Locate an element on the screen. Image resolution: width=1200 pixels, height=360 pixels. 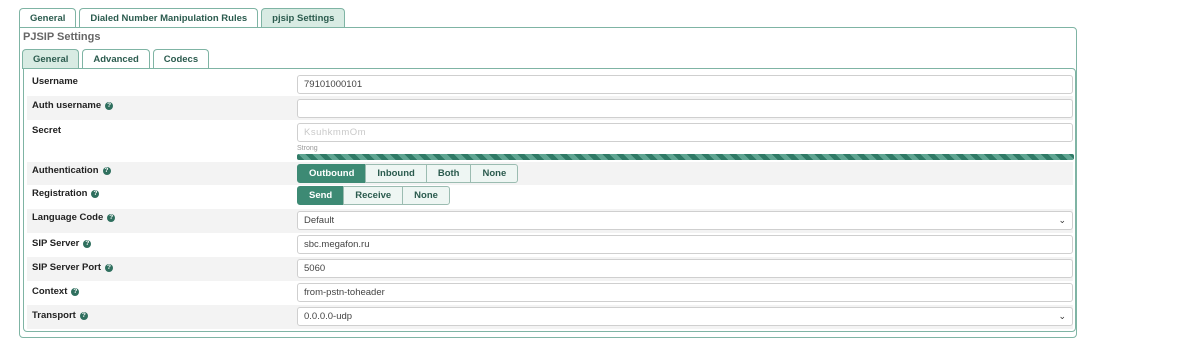
inner-tab-general: General is located at coordinates (51, 59).